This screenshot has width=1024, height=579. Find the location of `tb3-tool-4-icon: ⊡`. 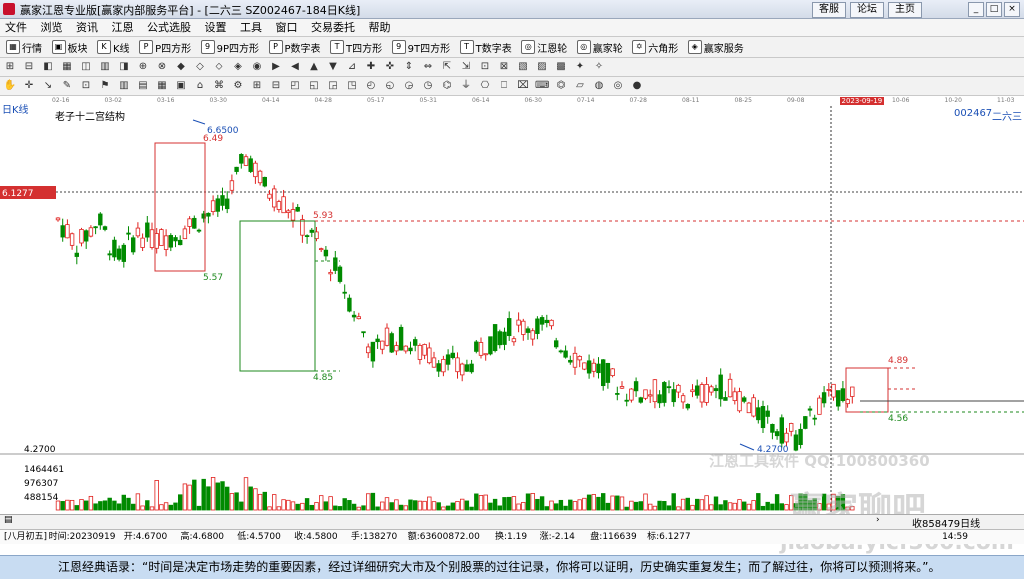

tb3-tool-4-icon: ⊡ is located at coordinates (86, 86).